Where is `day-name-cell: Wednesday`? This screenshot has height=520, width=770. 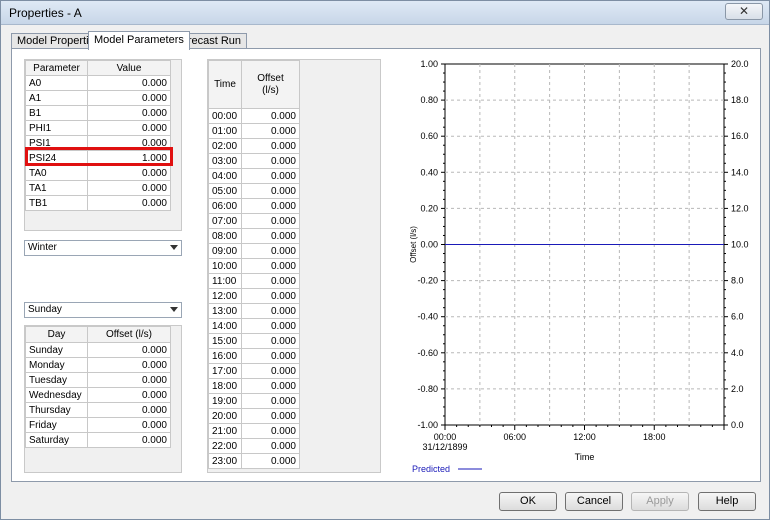 day-name-cell: Wednesday is located at coordinates (56, 395).